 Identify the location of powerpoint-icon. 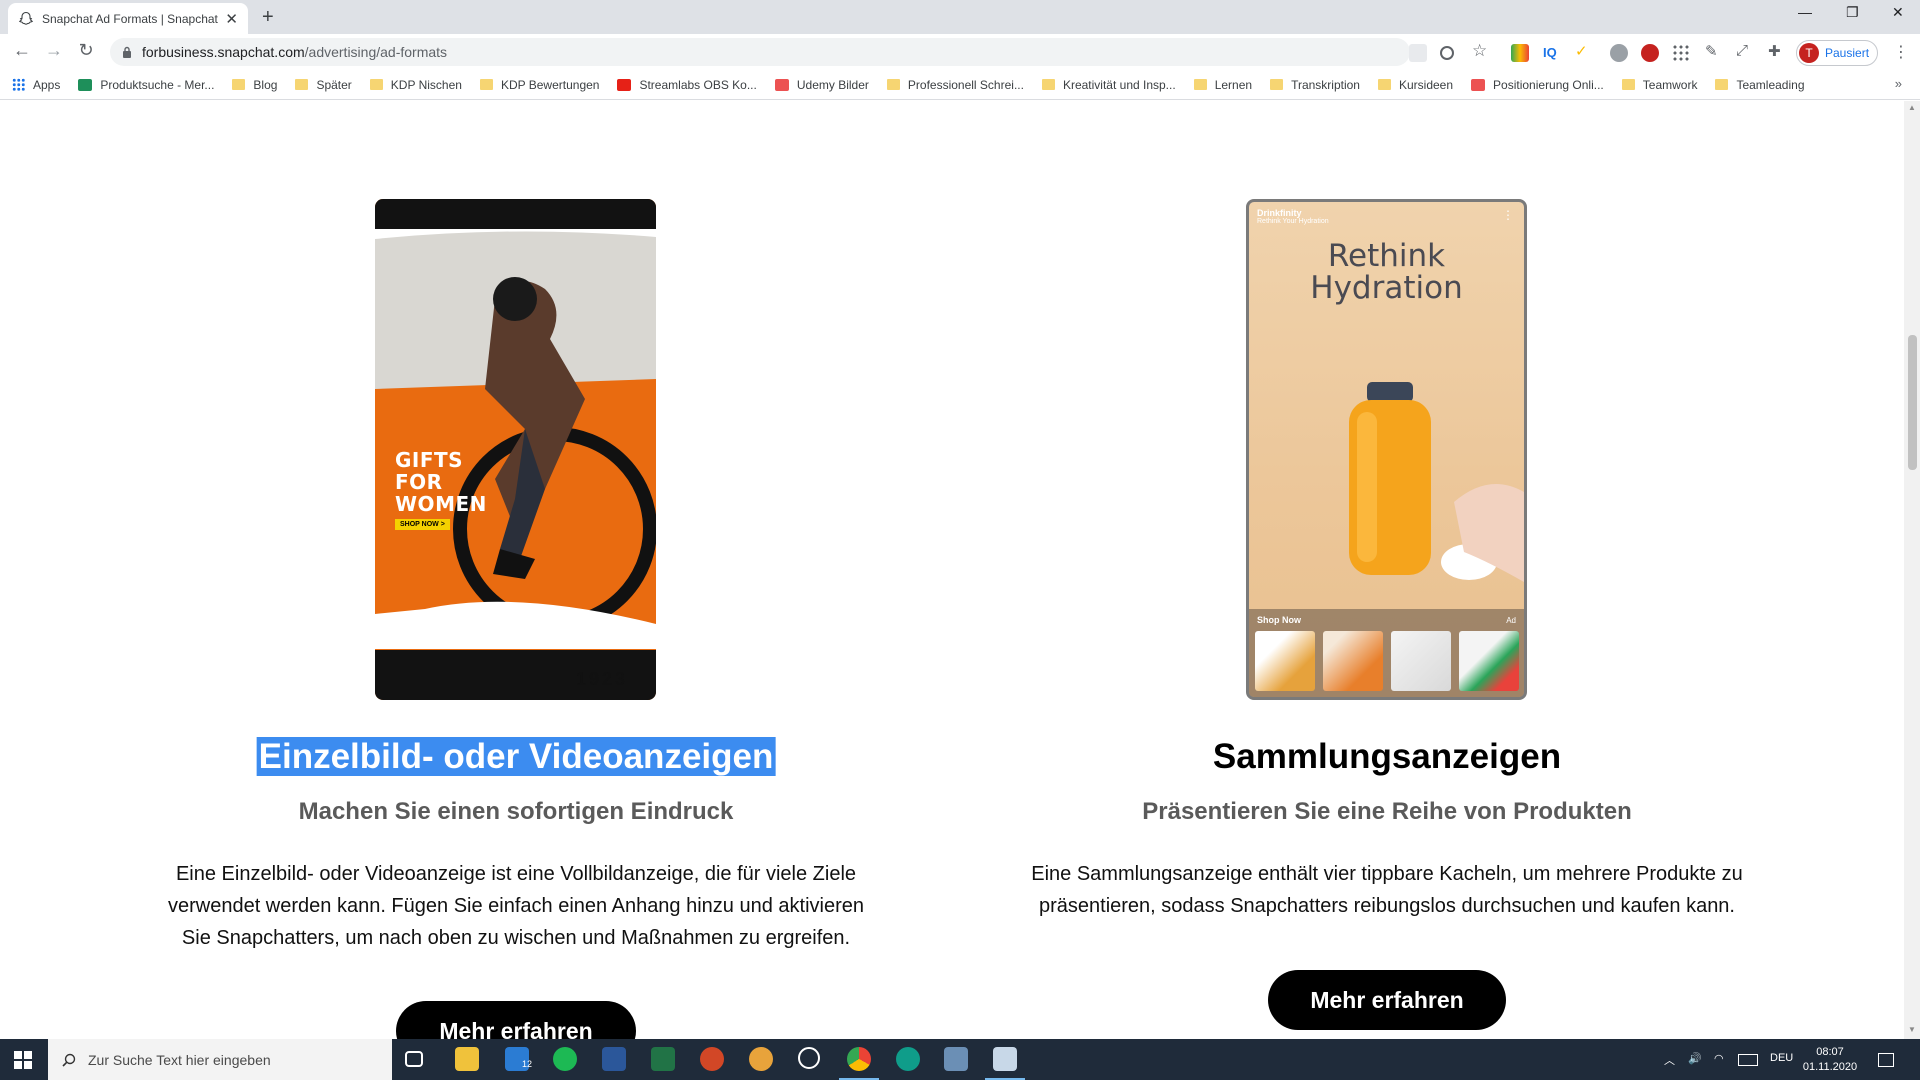
(712, 1059).